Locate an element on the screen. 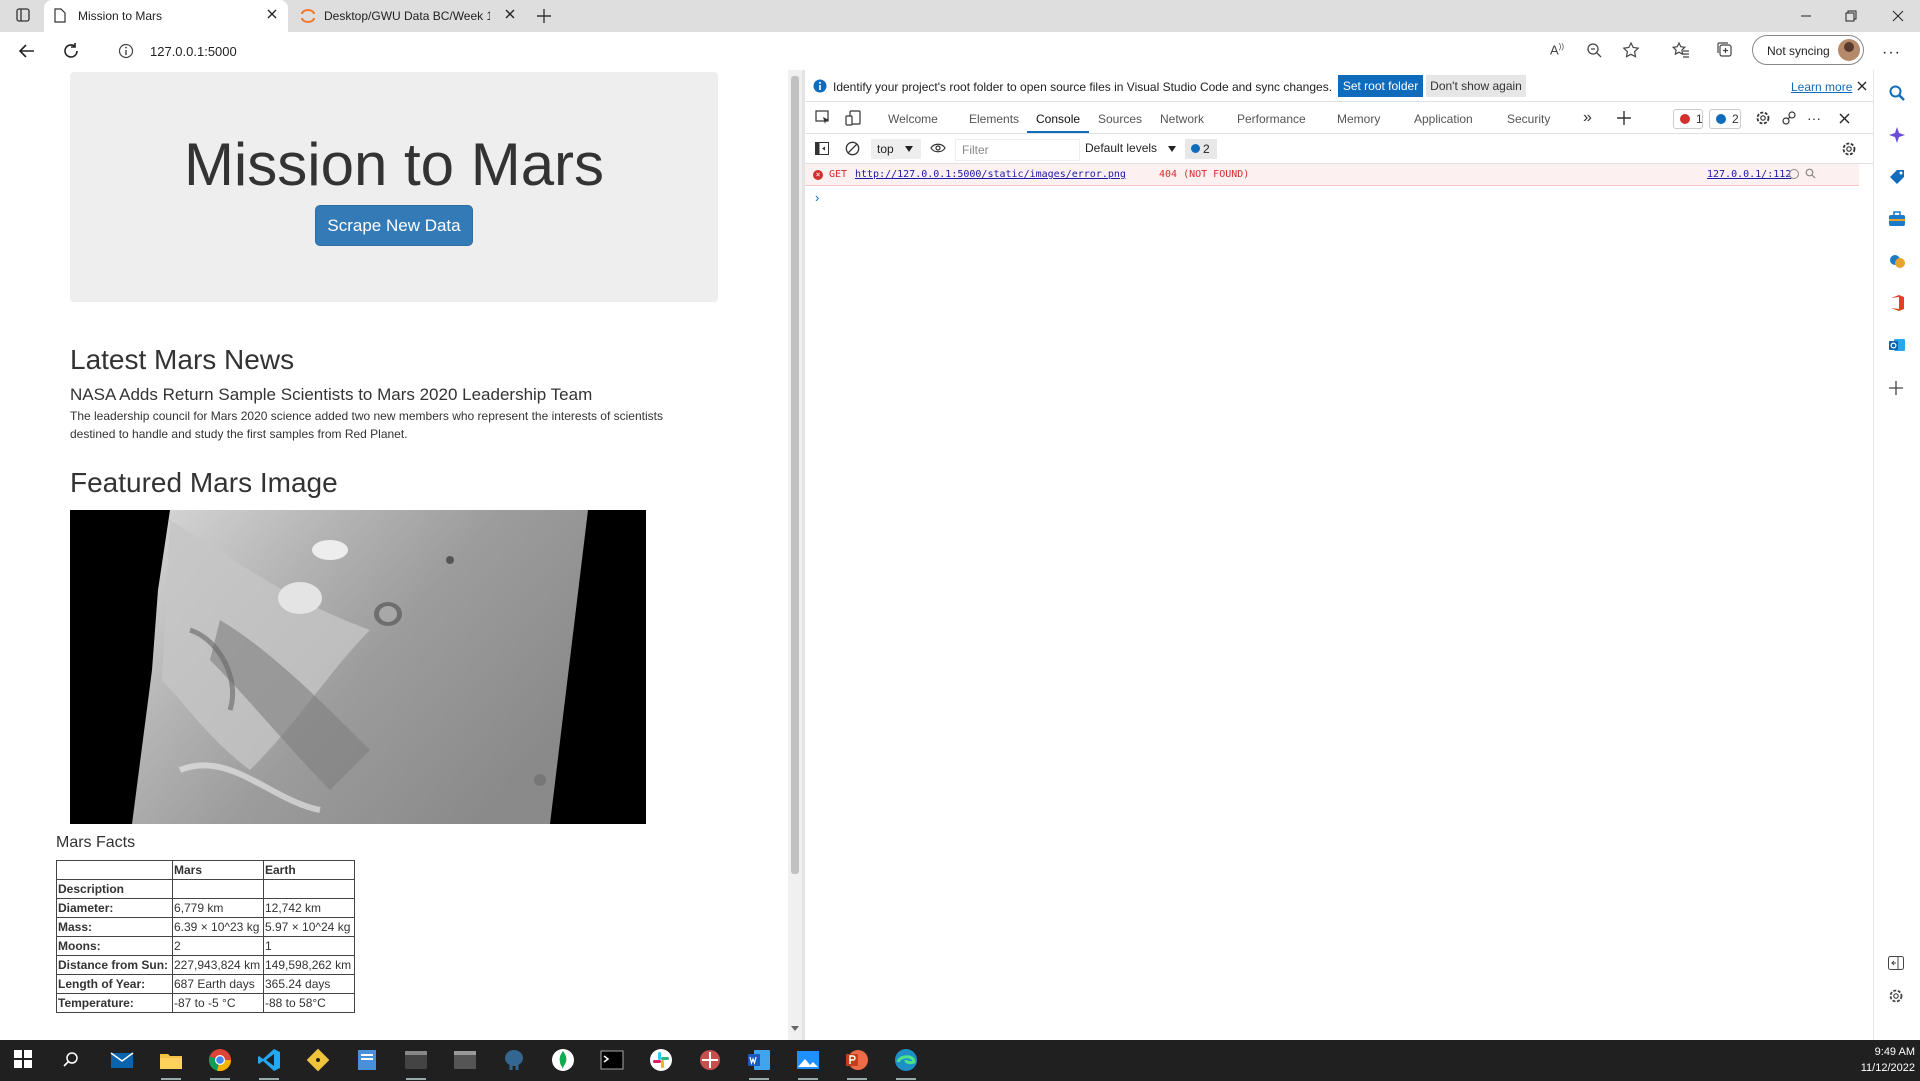  tab-actions-icon is located at coordinates (23, 15).